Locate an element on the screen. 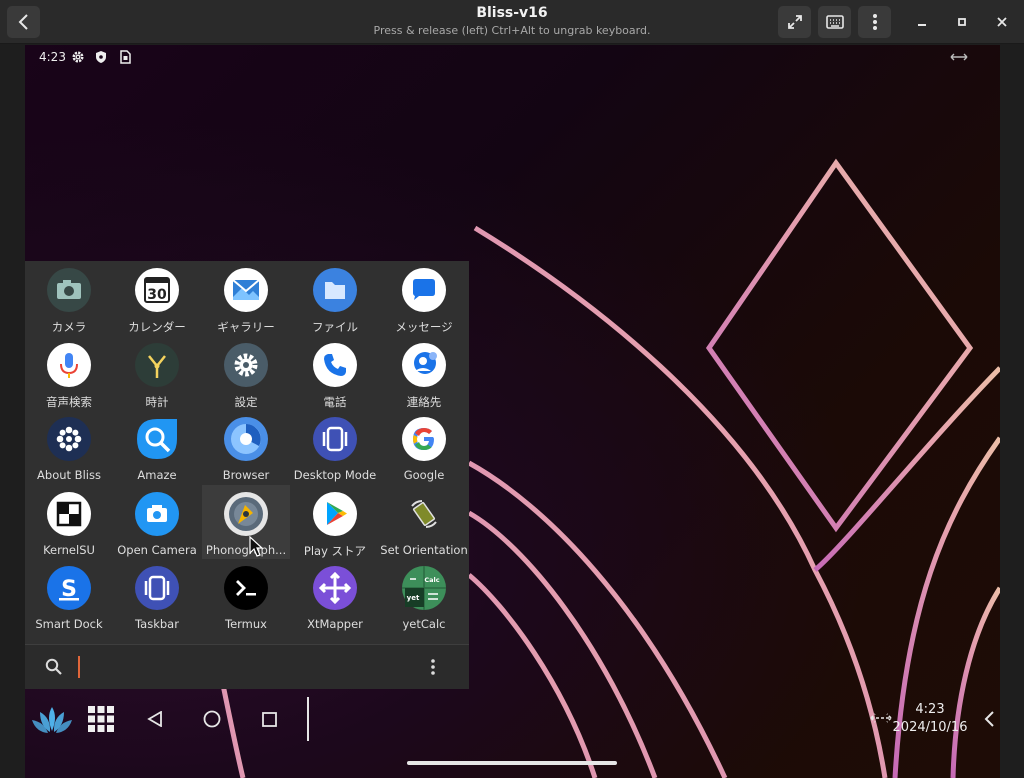 The width and height of the screenshot is (1024, 778). app-label: Termux is located at coordinates (246, 624).